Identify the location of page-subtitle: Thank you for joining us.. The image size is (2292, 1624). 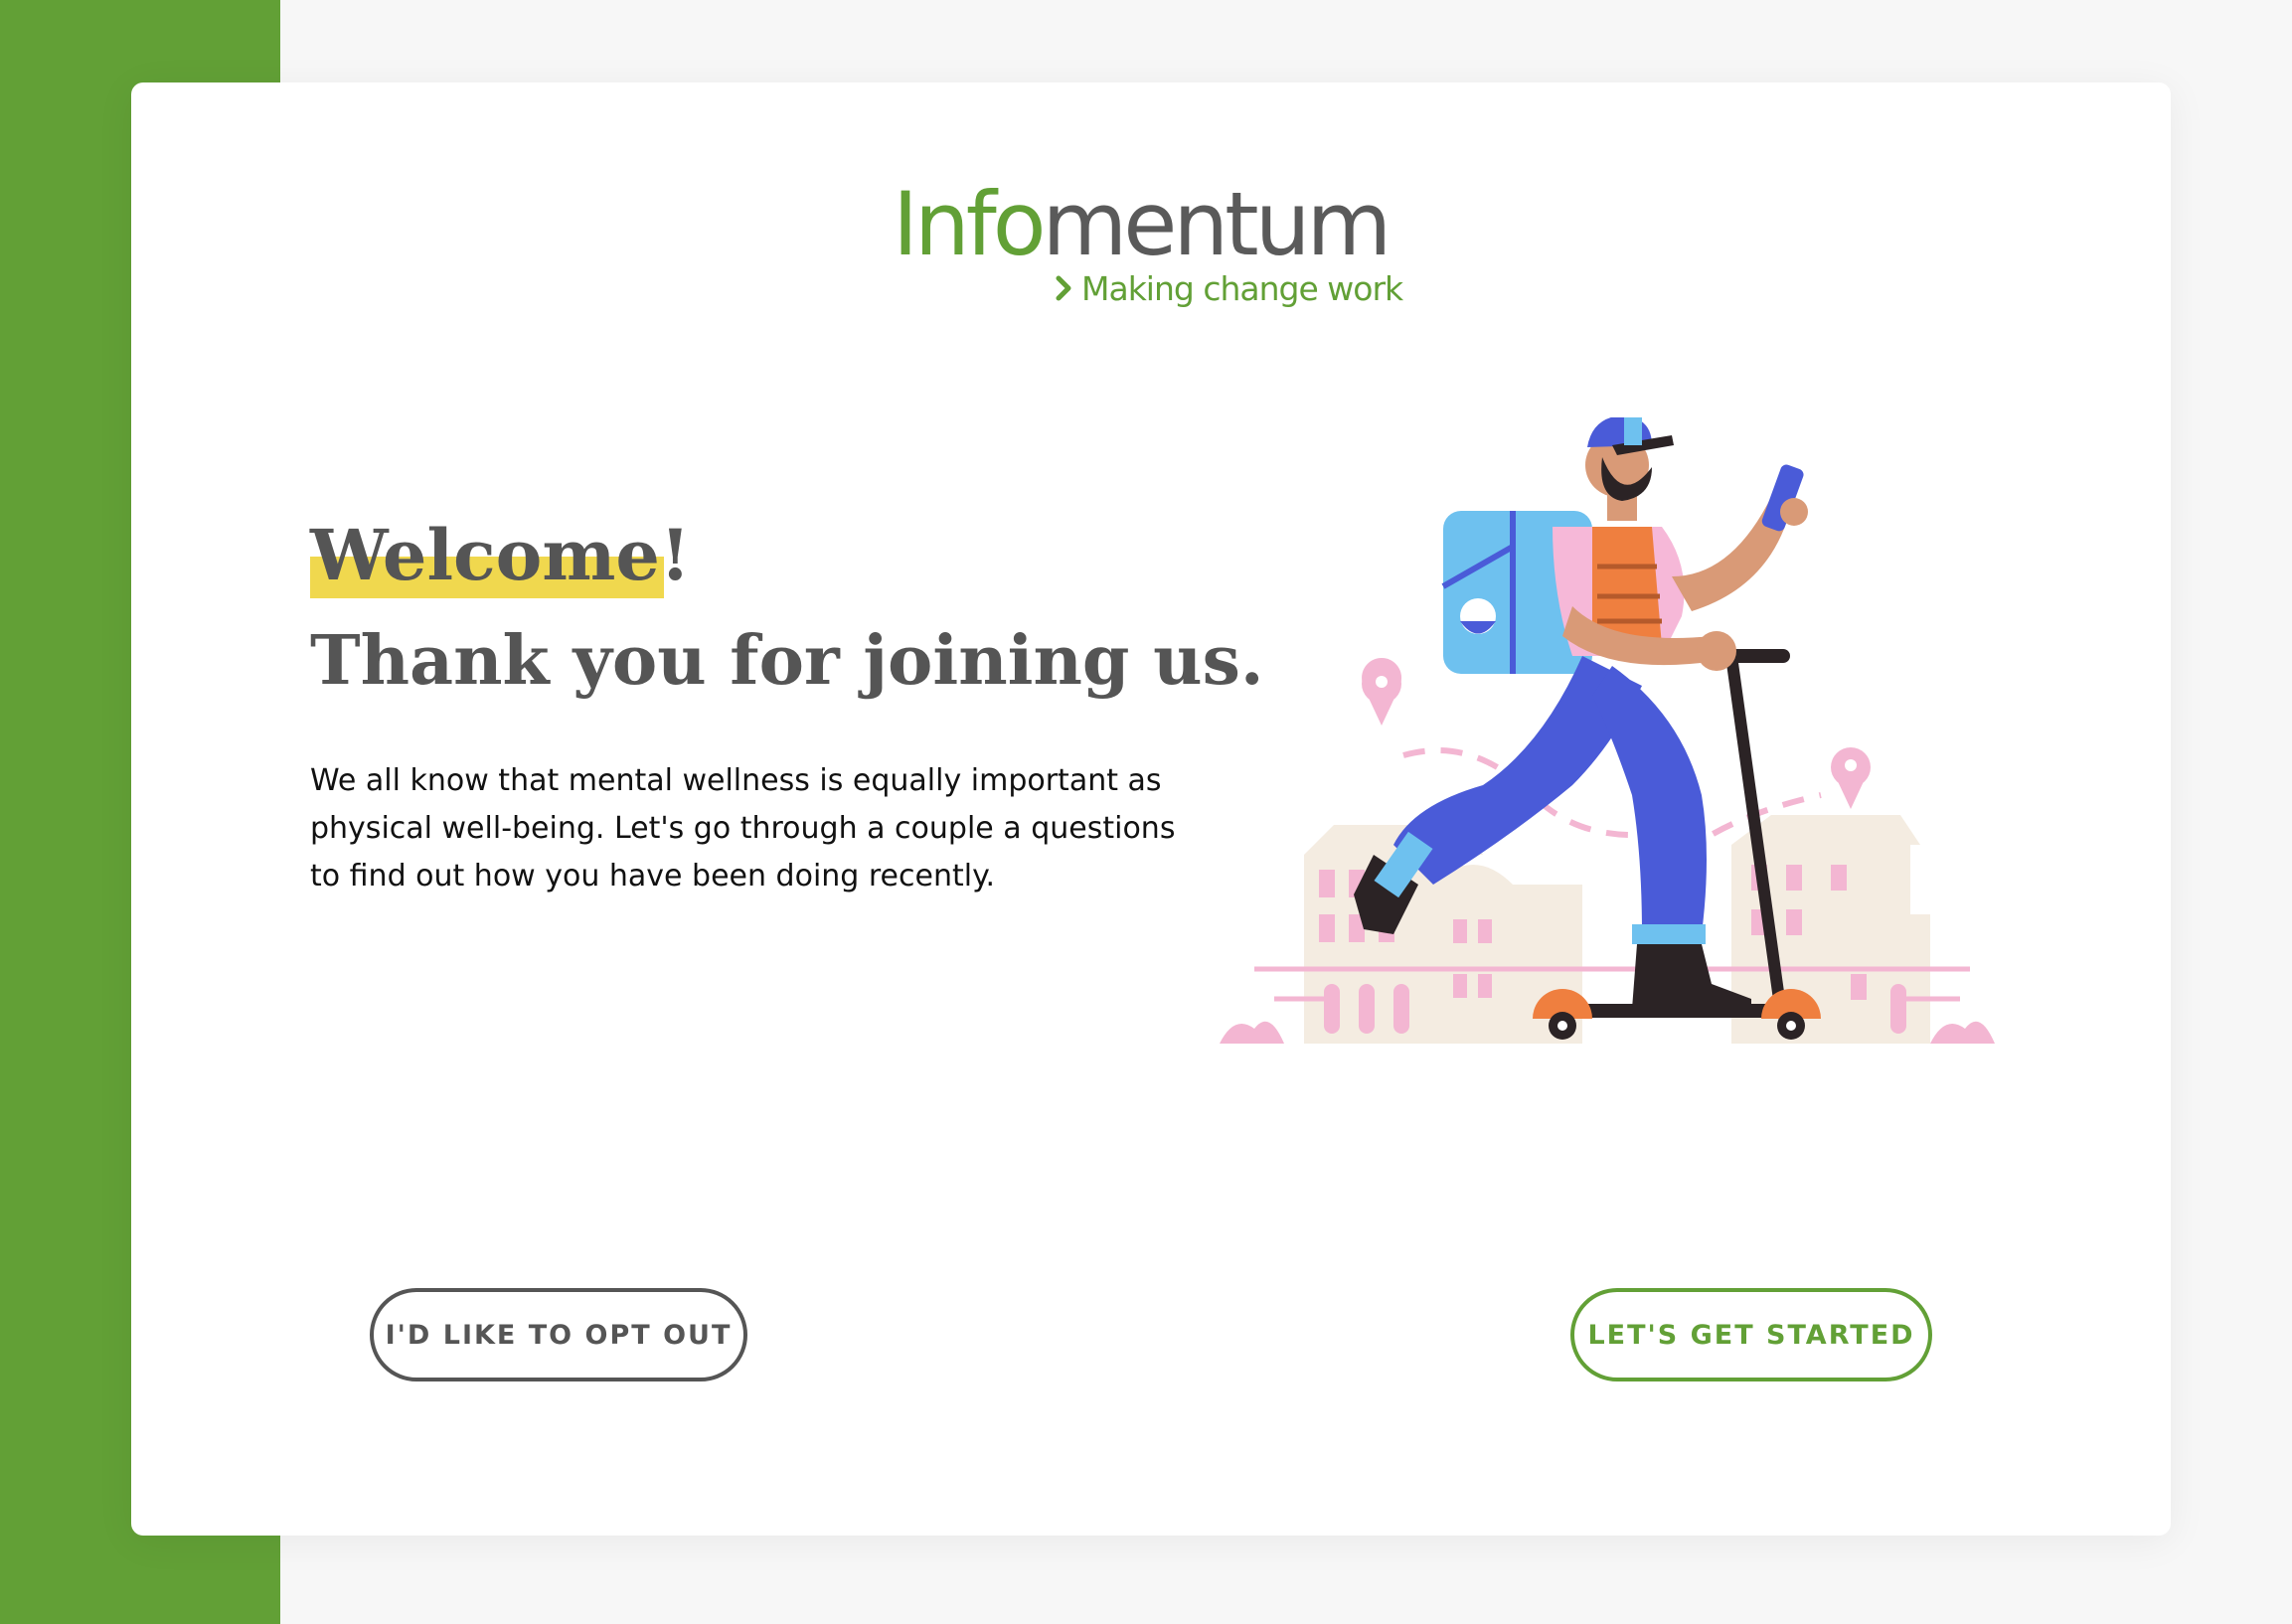
(787, 661).